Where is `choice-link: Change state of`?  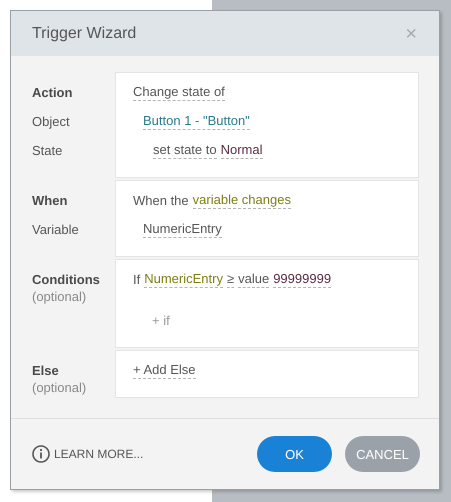
choice-link: Change state of is located at coordinates (179, 92).